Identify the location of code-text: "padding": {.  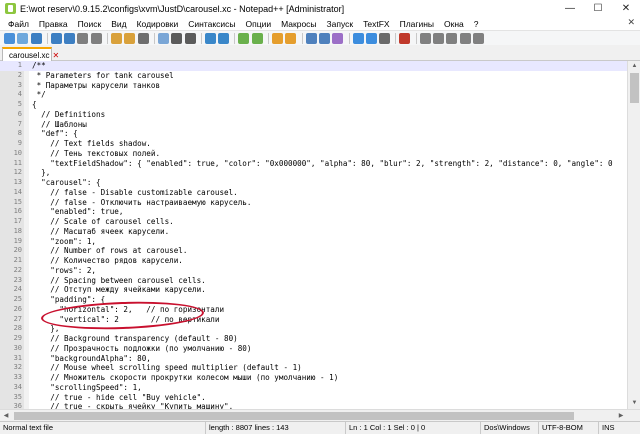
(68, 300).